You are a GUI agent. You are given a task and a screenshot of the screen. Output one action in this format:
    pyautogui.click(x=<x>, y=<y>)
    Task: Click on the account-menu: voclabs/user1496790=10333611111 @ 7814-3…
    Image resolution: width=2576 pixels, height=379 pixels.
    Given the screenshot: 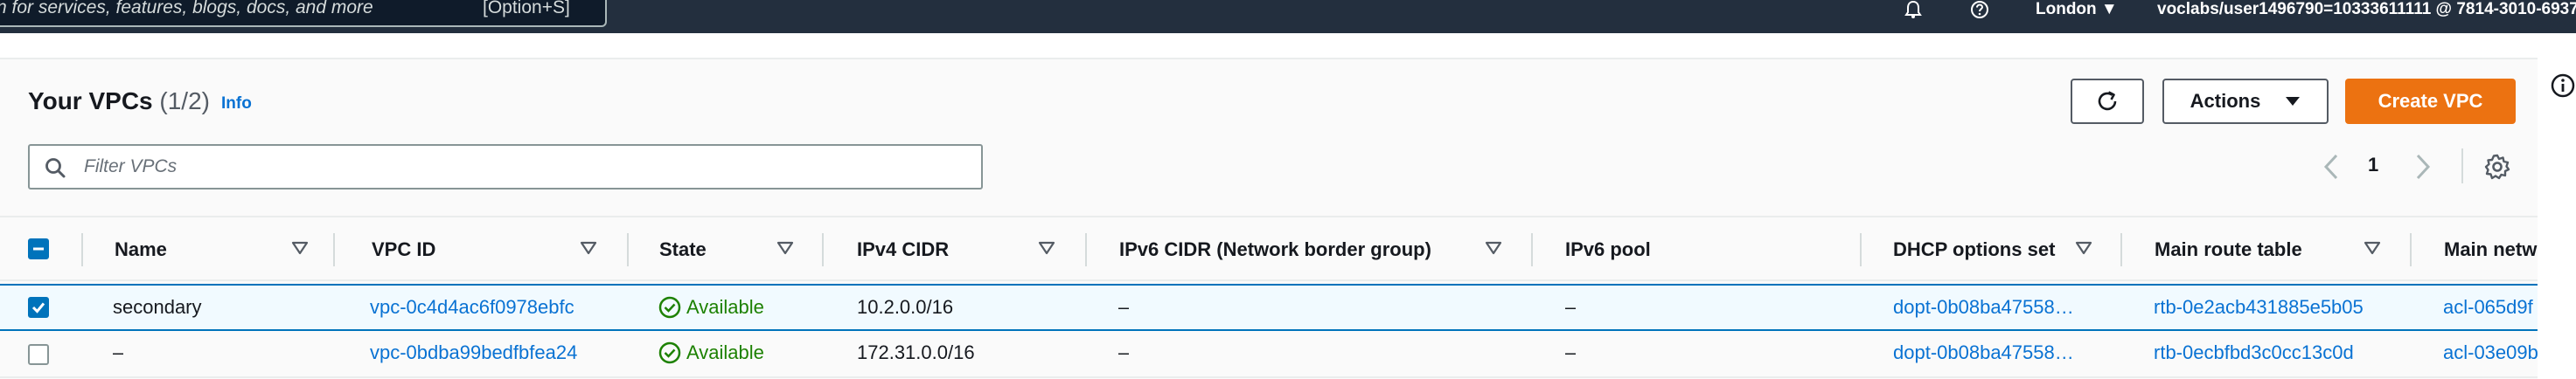 What is the action you would take?
    pyautogui.click(x=2366, y=9)
    